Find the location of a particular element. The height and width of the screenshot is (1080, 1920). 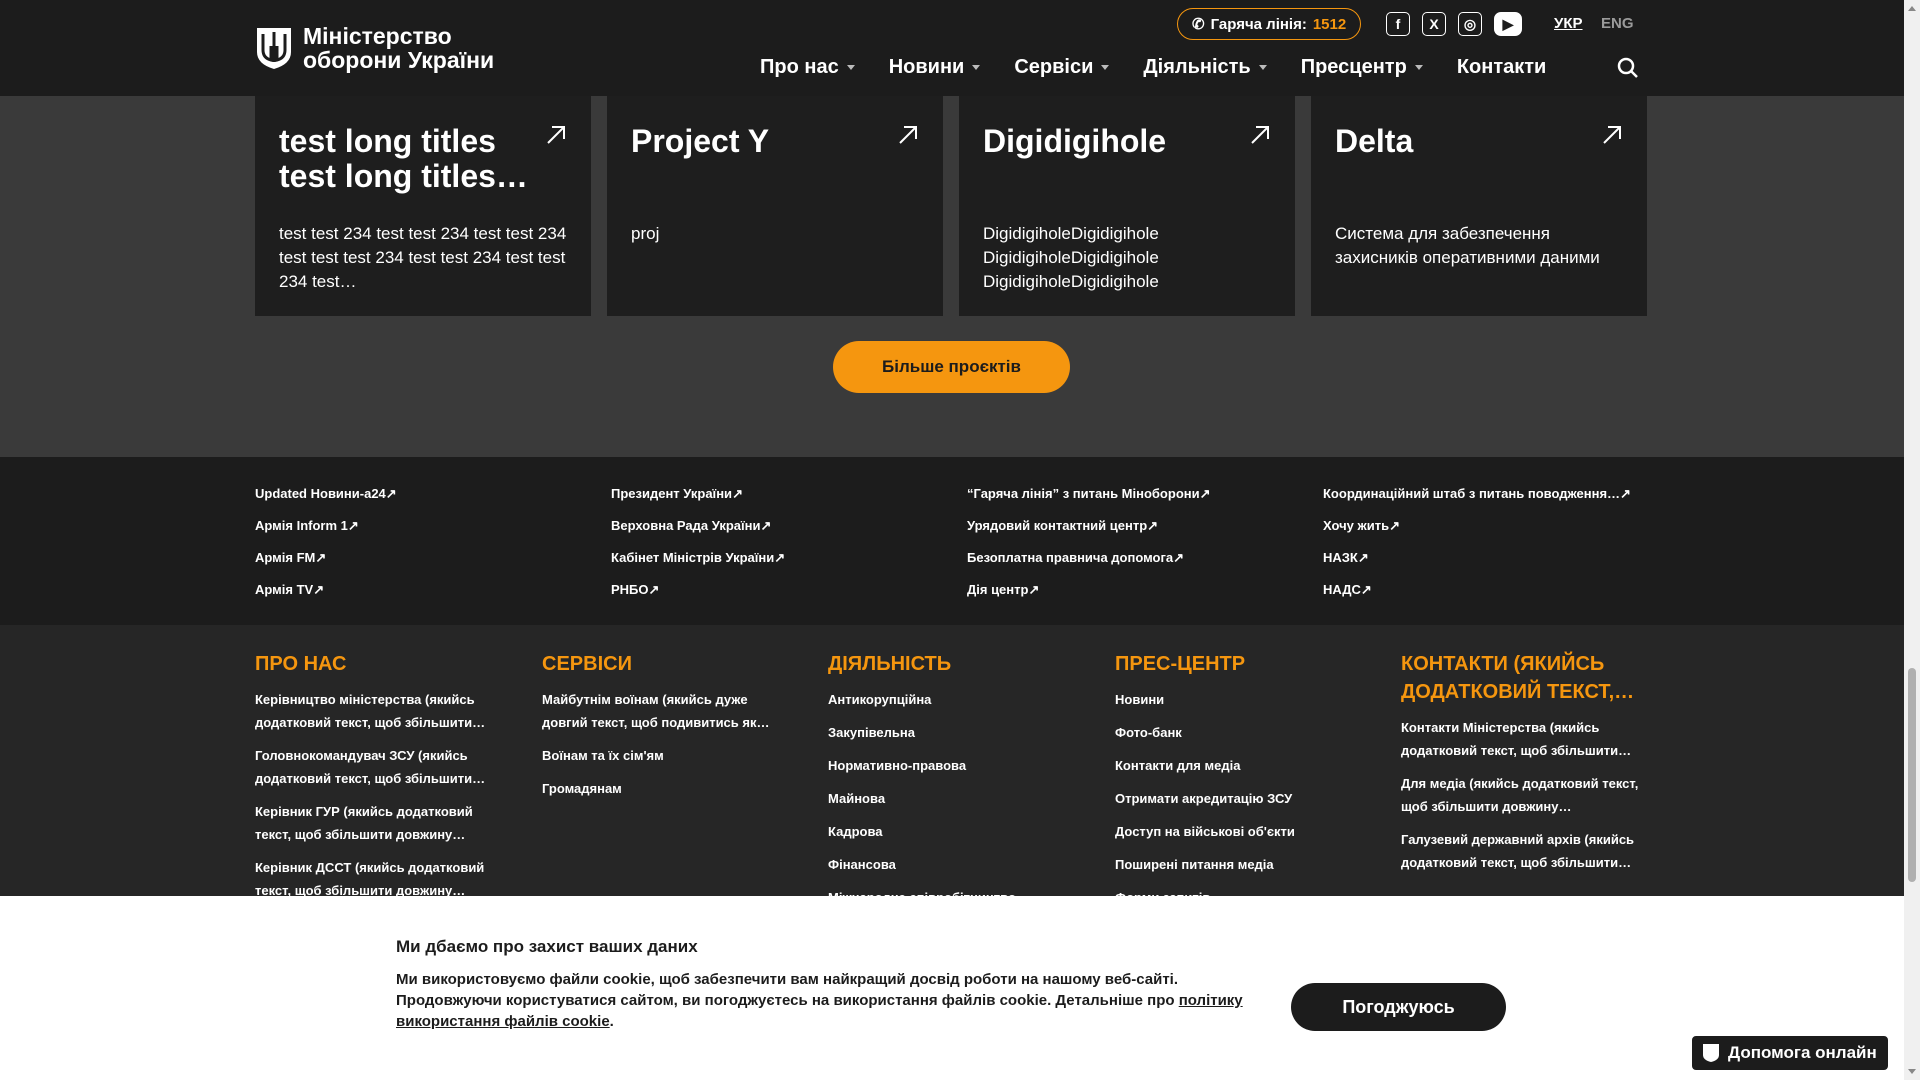

external-link: Хочу жить↗ is located at coordinates (1477, 534).